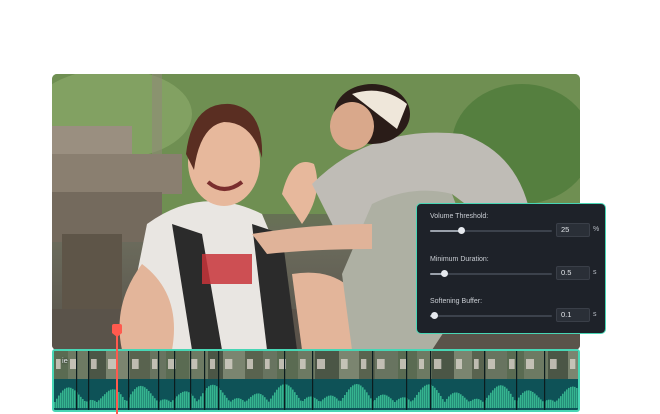  What do you see at coordinates (491, 315) in the screenshot?
I see `softening-buffer-slider` at bounding box center [491, 315].